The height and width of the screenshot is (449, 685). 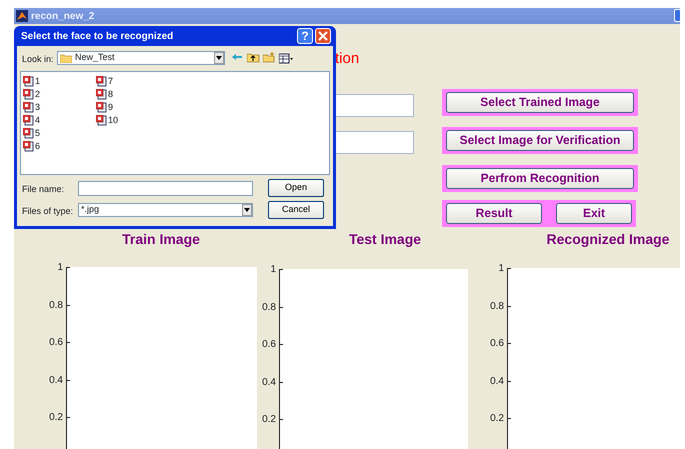 I want to click on heading-text: tion, so click(x=347, y=59).